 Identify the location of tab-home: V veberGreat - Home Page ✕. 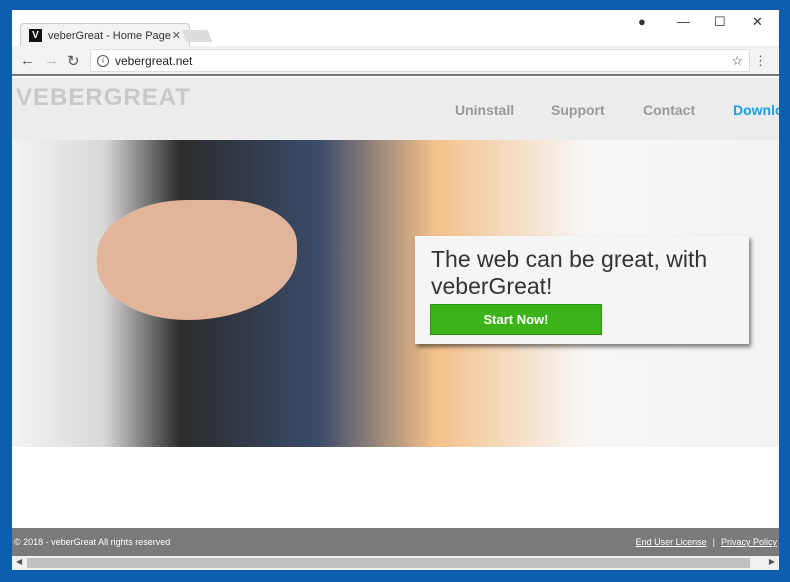
(105, 35).